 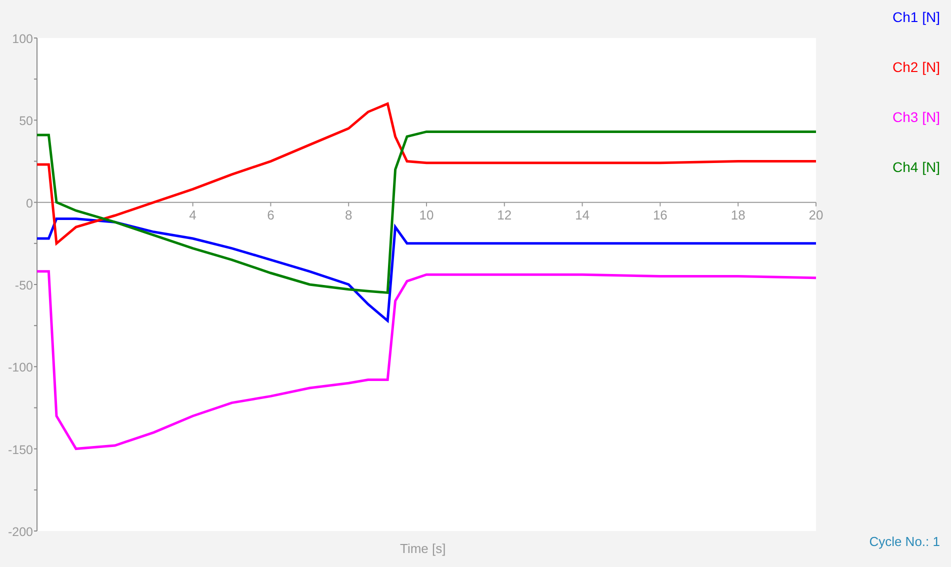 I want to click on y-tick-label: -150, so click(x=20, y=449).